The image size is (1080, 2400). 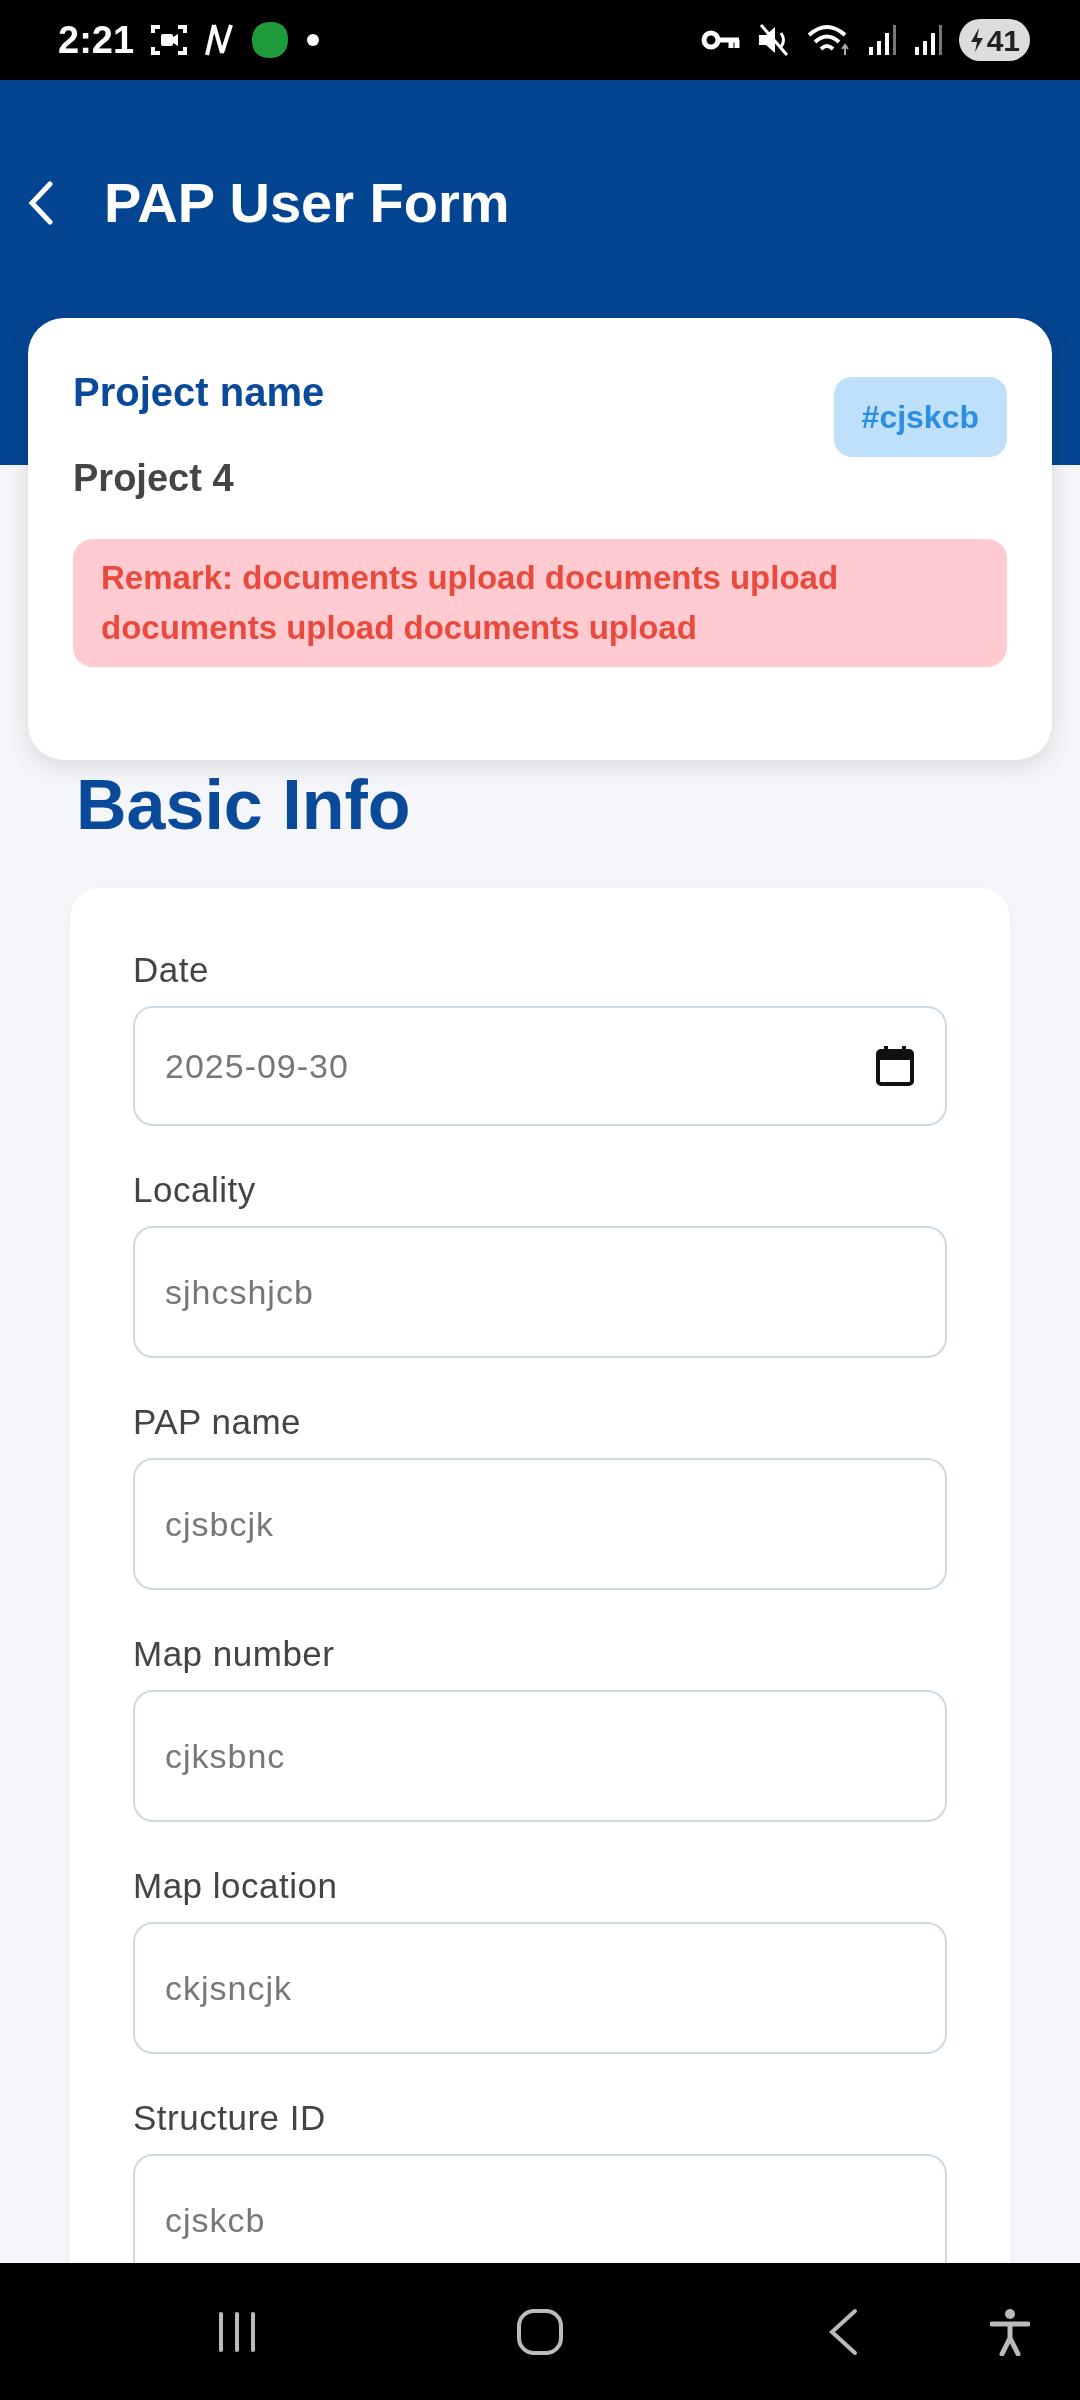 What do you see at coordinates (234, 1654) in the screenshot?
I see `field-label: Map number` at bounding box center [234, 1654].